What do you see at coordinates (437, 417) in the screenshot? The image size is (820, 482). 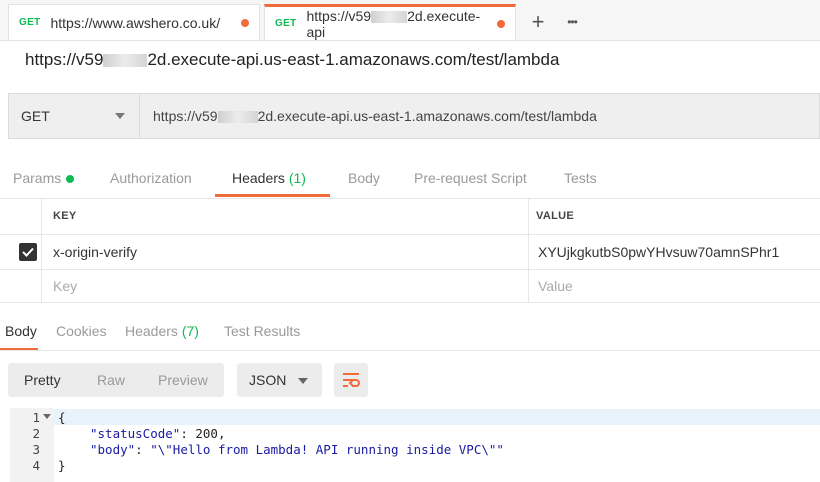 I see `active-line-highlight` at bounding box center [437, 417].